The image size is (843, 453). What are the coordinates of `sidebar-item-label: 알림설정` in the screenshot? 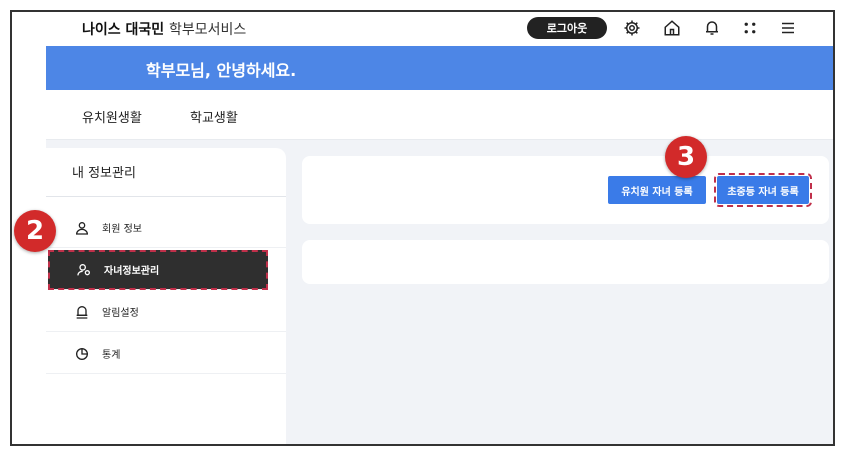 It's located at (120, 313).